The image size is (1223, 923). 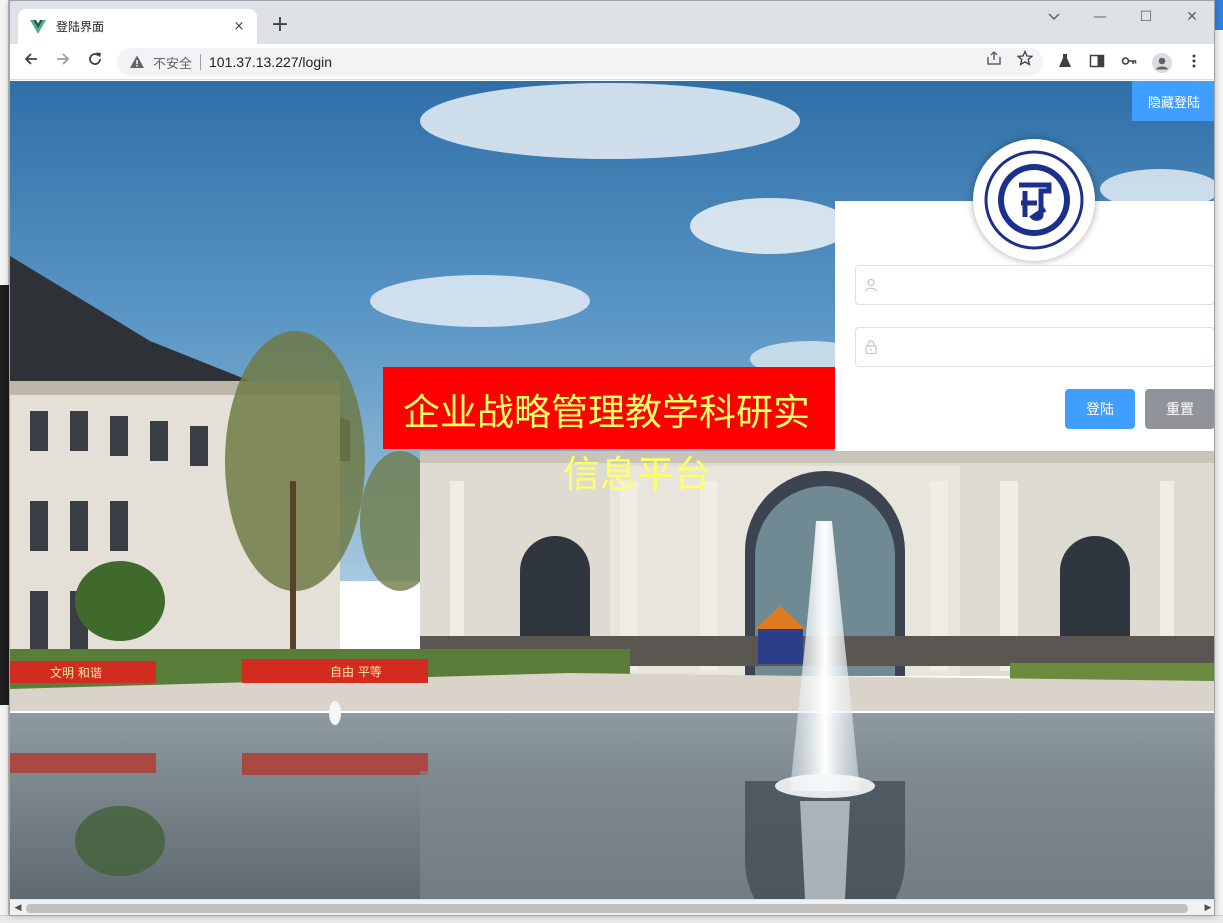 What do you see at coordinates (172, 62) in the screenshot?
I see `security-label: 不安全` at bounding box center [172, 62].